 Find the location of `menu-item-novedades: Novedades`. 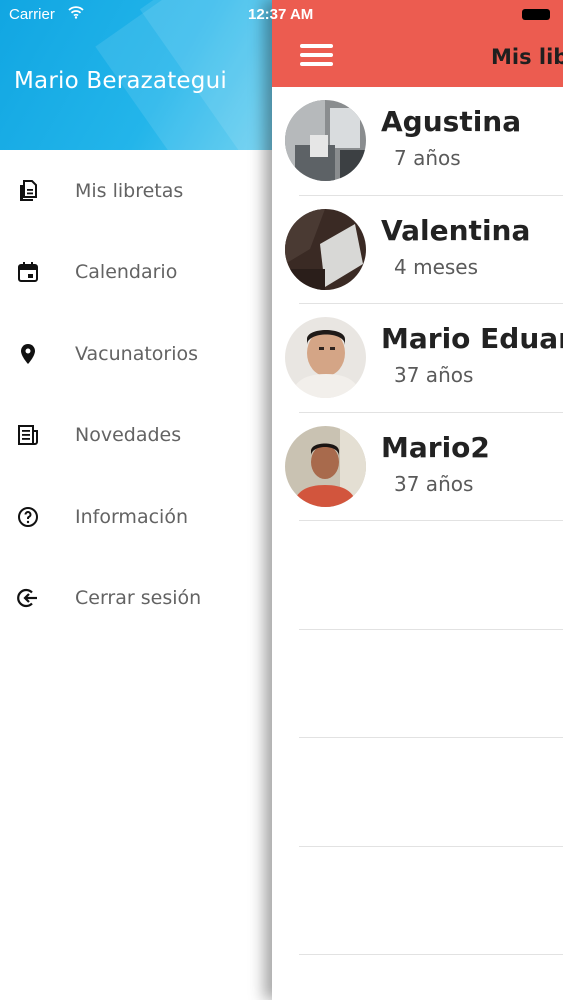

menu-item-novedades: Novedades is located at coordinates (136, 436).